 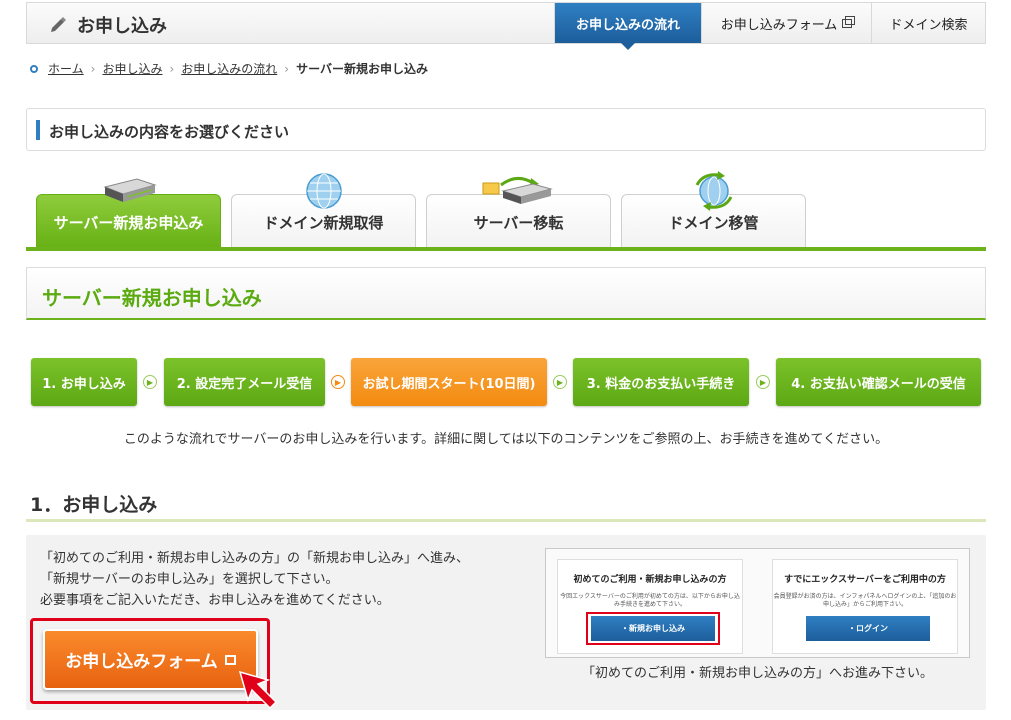 What do you see at coordinates (152, 298) in the screenshot?
I see `section-heading-text: サーバー新規お申し込み` at bounding box center [152, 298].